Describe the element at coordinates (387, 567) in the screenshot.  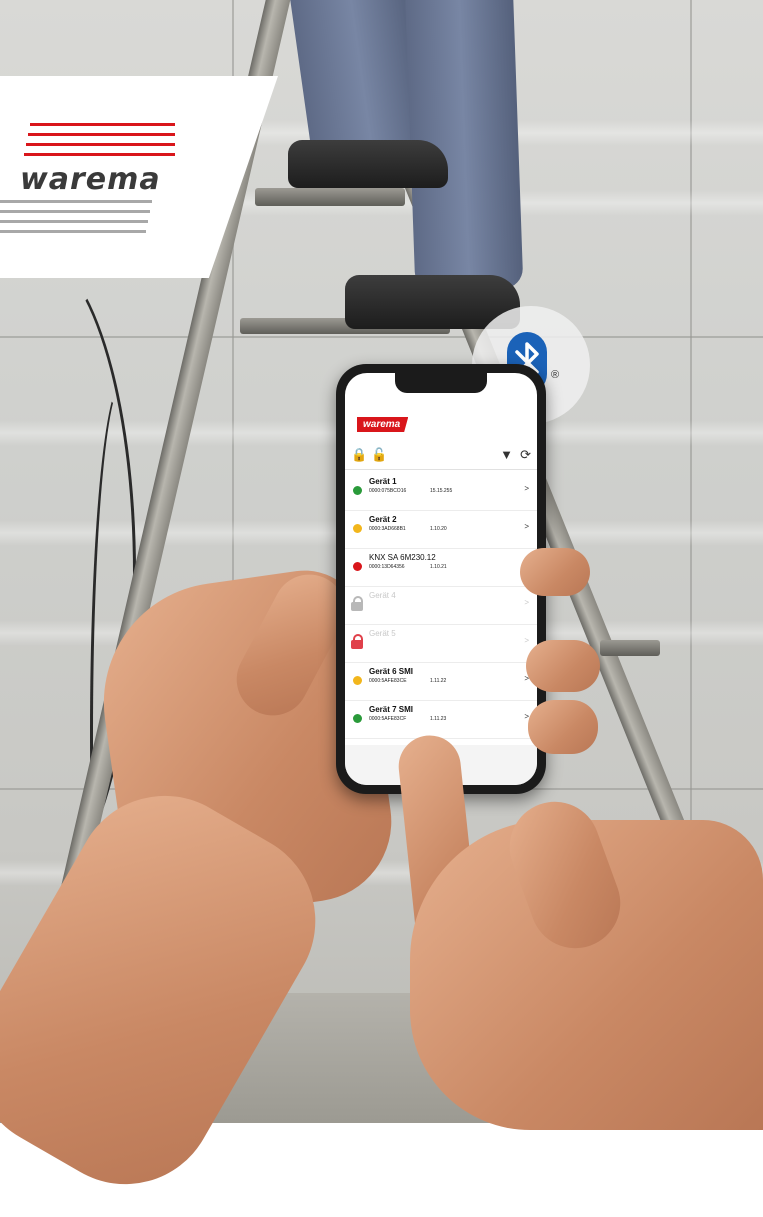
I see `device-id: 0000:13D64356` at that location.